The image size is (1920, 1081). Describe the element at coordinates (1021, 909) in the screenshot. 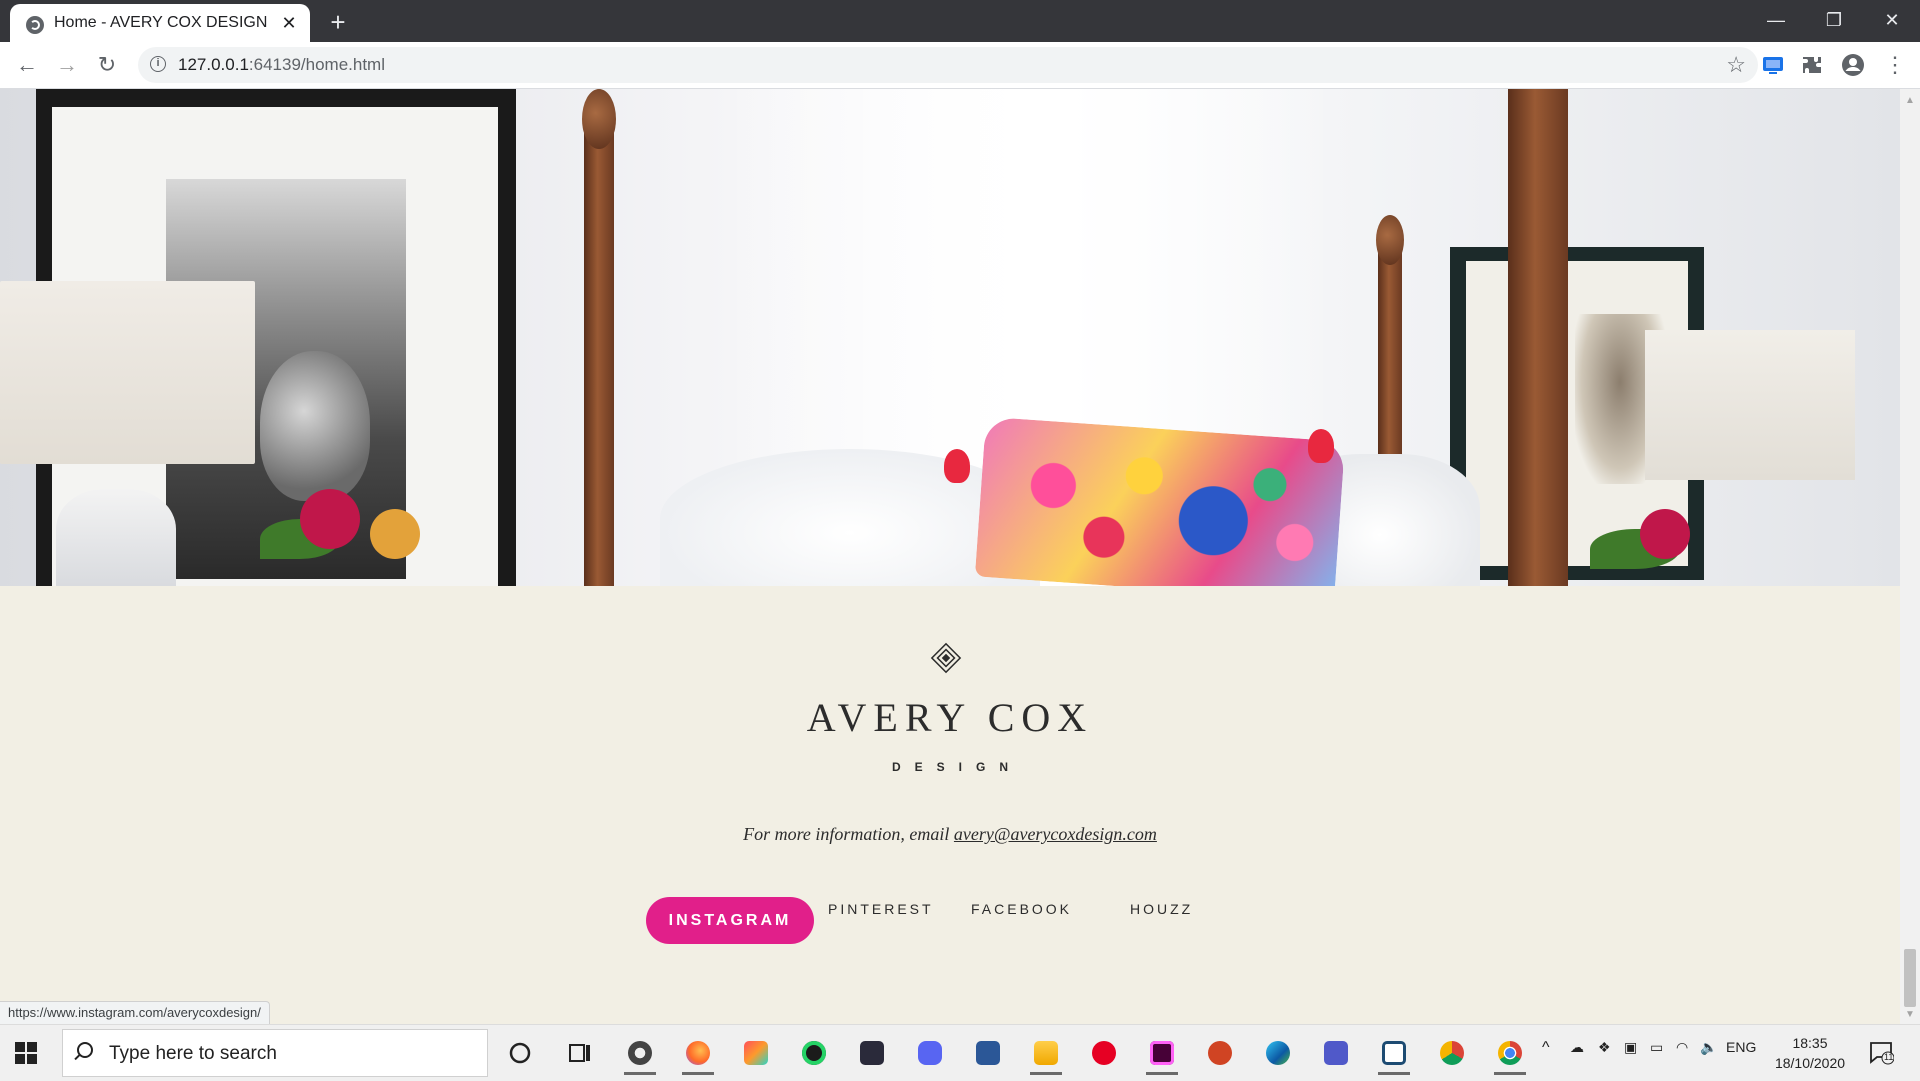

I see `facebook-link: FACEBOOK` at that location.